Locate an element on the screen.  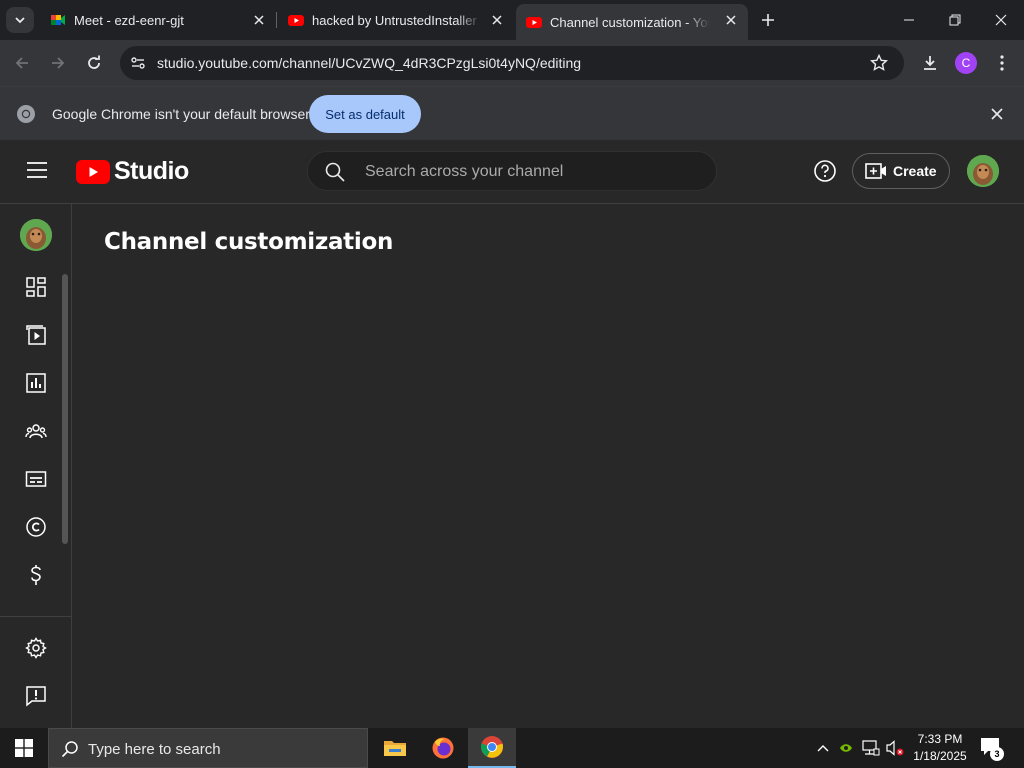
folder-icon is located at coordinates (395, 748).